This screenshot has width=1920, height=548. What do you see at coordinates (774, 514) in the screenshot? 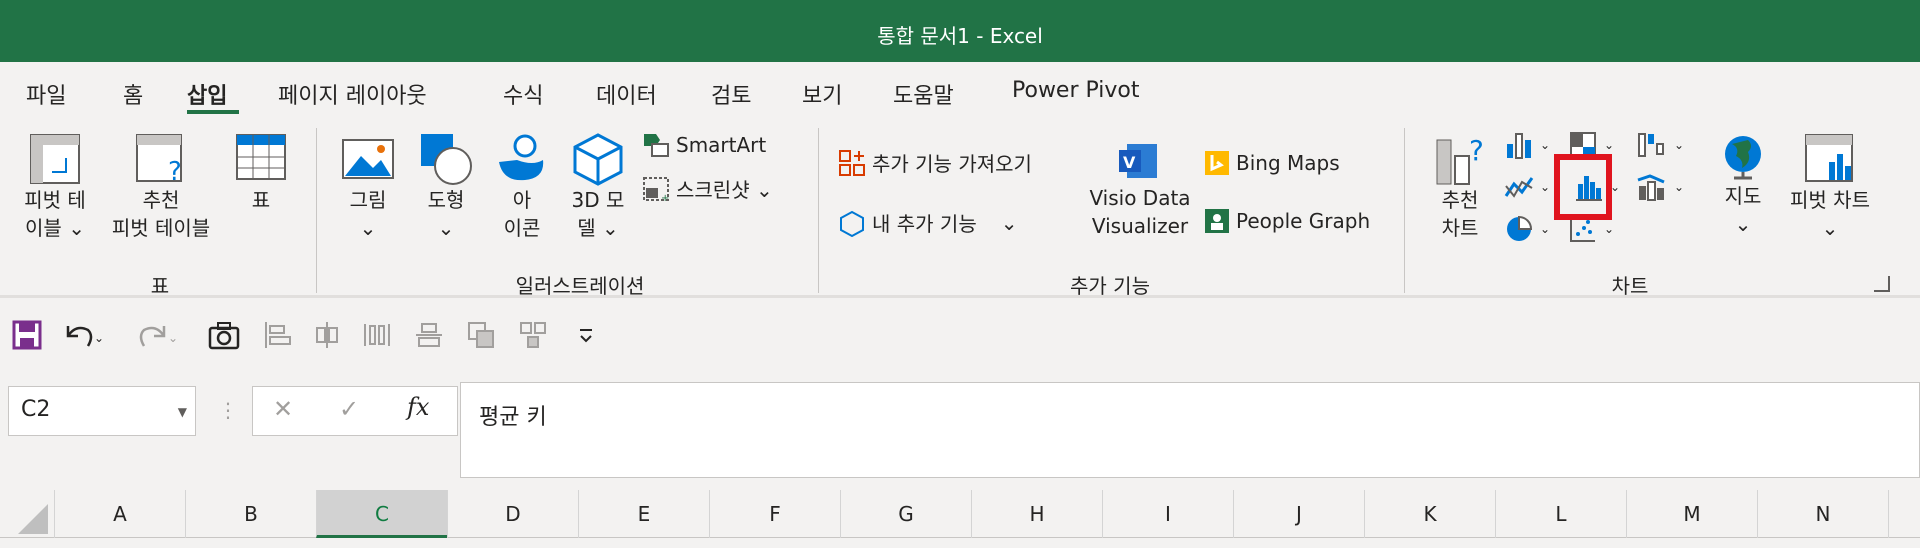
I see `column-header-f: F` at bounding box center [774, 514].